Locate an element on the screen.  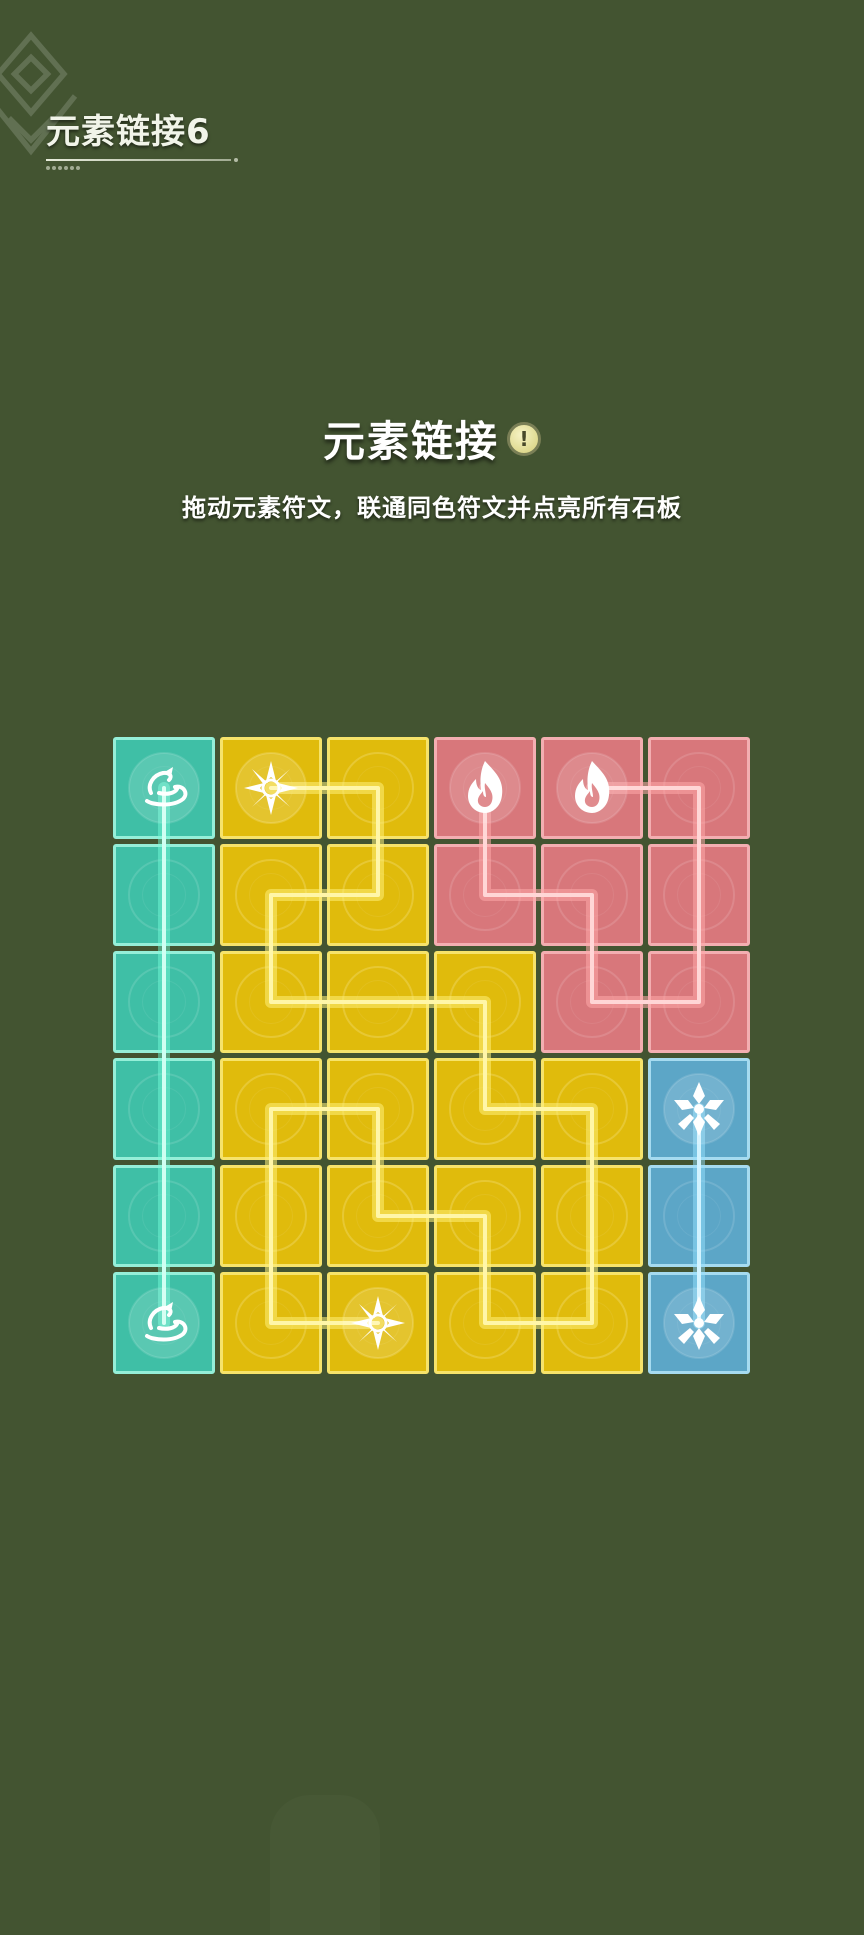
puzzle-heading: 元素链接 is located at coordinates (410, 441).